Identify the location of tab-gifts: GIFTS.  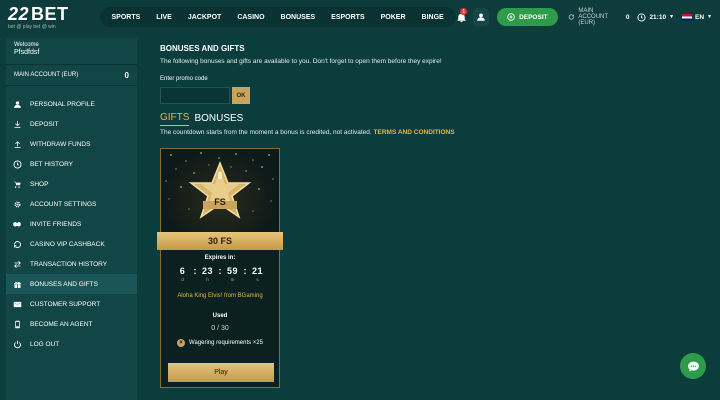
(175, 119).